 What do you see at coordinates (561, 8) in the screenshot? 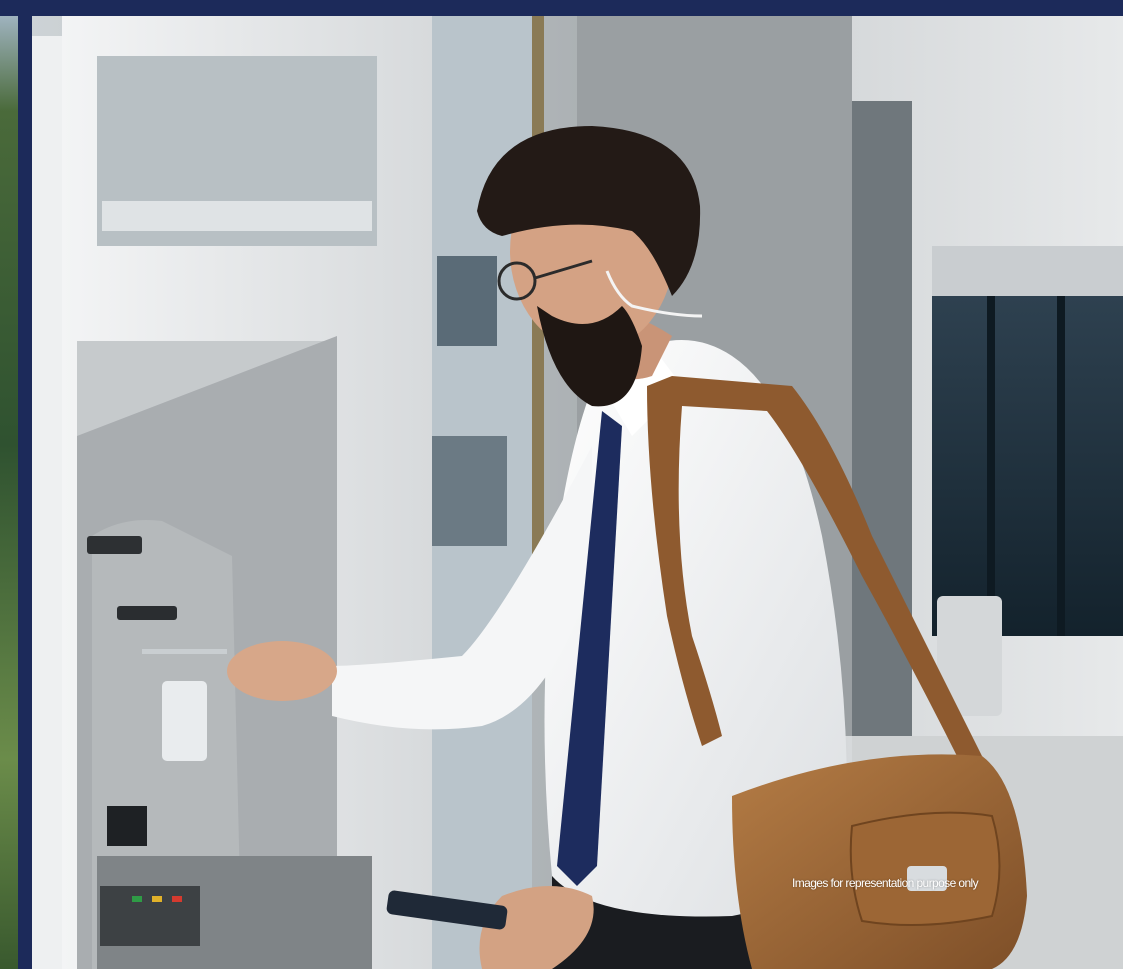
I see `top-frame-bar` at bounding box center [561, 8].